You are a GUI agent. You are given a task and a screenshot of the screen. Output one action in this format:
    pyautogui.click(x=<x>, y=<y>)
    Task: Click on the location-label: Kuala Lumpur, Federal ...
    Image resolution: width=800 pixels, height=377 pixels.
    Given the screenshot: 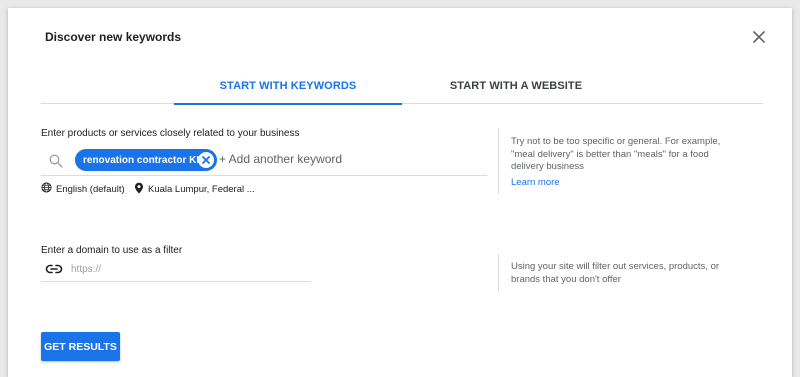 What is the action you would take?
    pyautogui.click(x=201, y=189)
    